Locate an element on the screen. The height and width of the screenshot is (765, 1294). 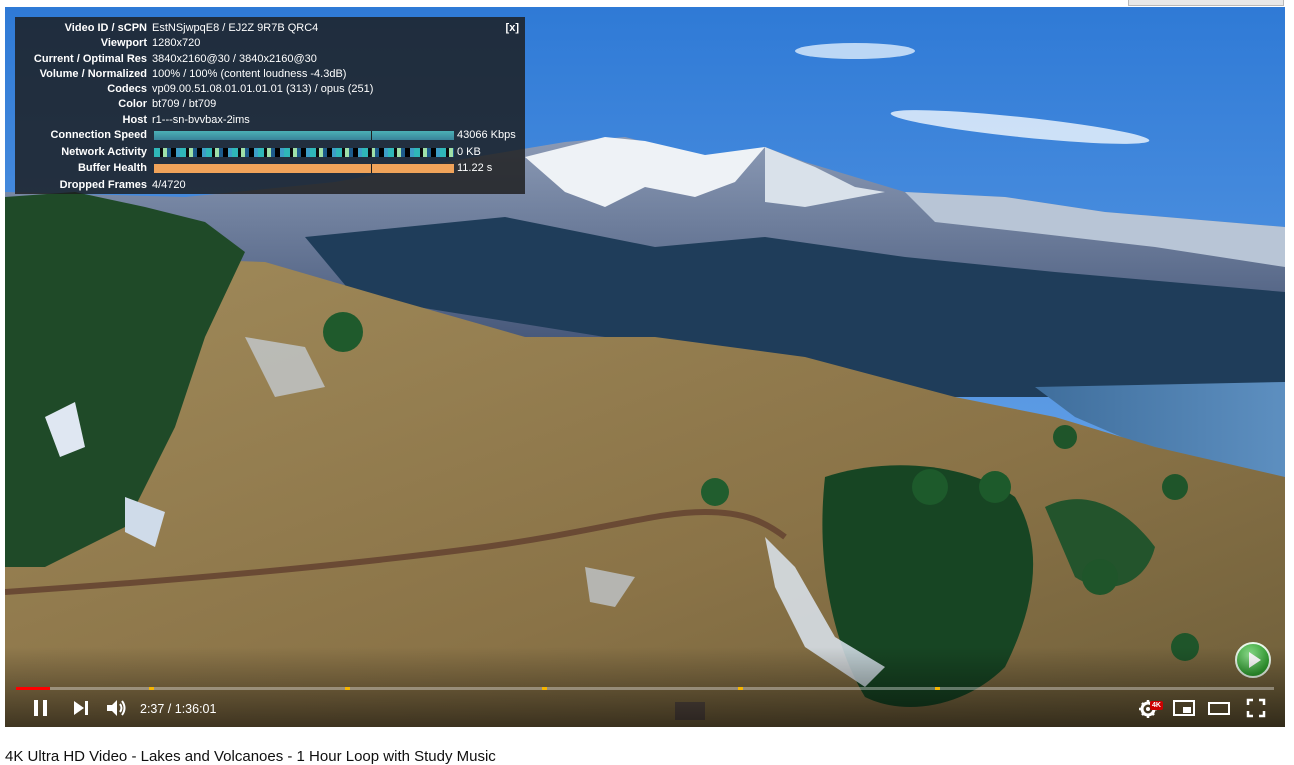
stats-row-connection-speed: Connection Speed 43066 Kbps is located at coordinates (270, 136).